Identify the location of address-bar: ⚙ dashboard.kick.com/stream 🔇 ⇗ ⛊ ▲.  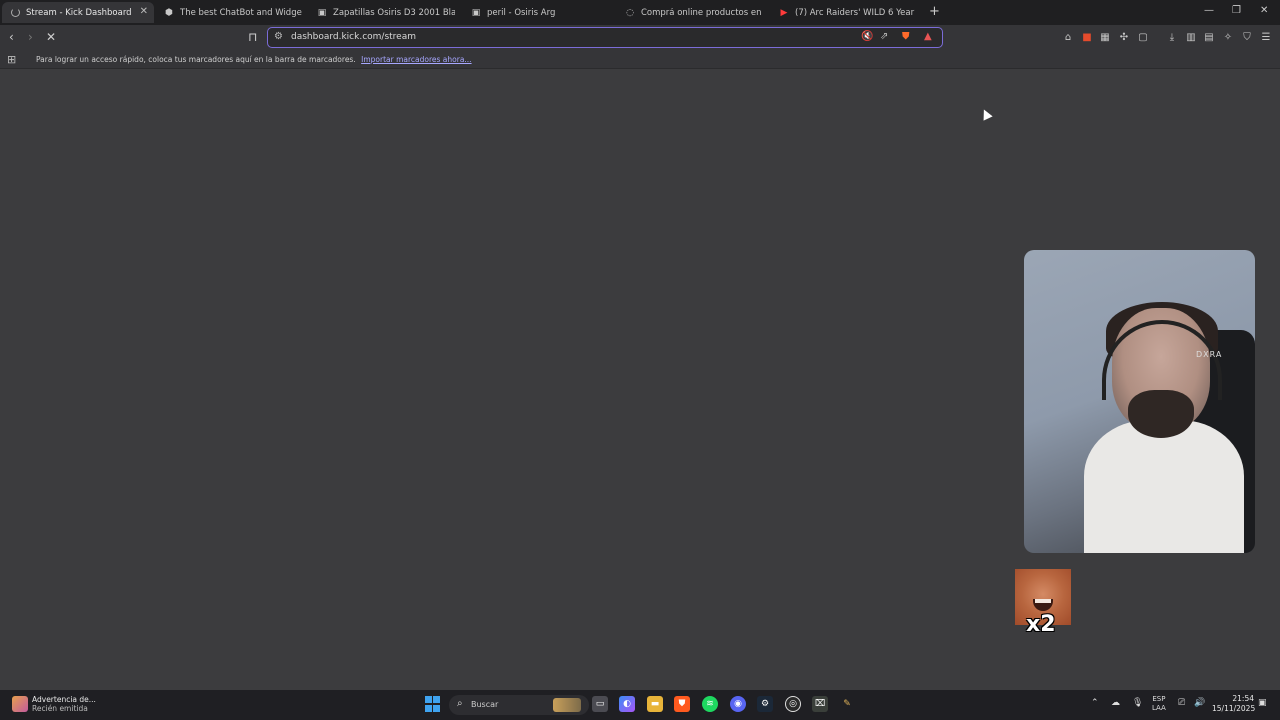
(605, 37).